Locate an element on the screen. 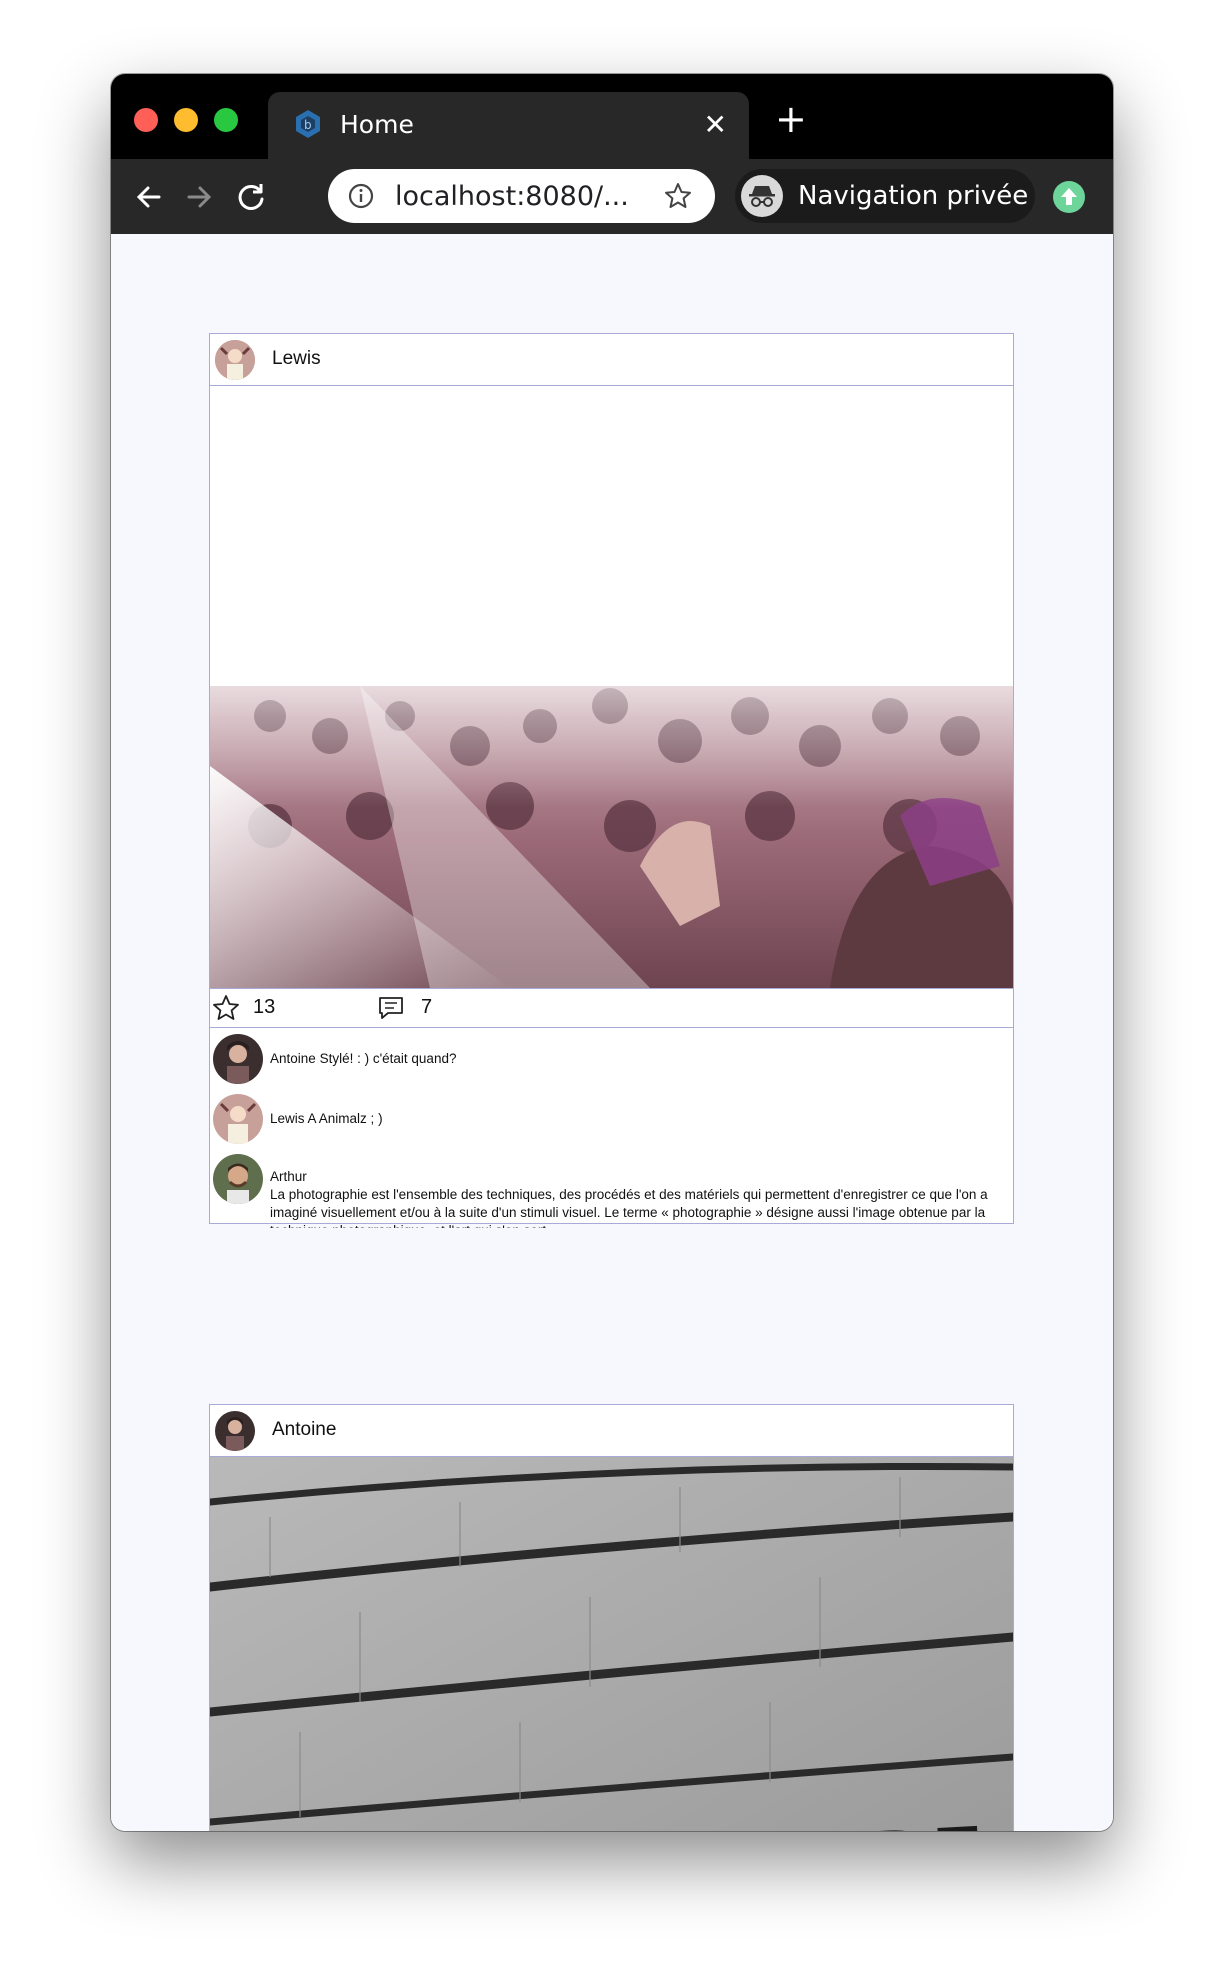 Image resolution: width=1224 pixels, height=1978 pixels. comment-body: A Animalz ; ) is located at coordinates (345, 1118).